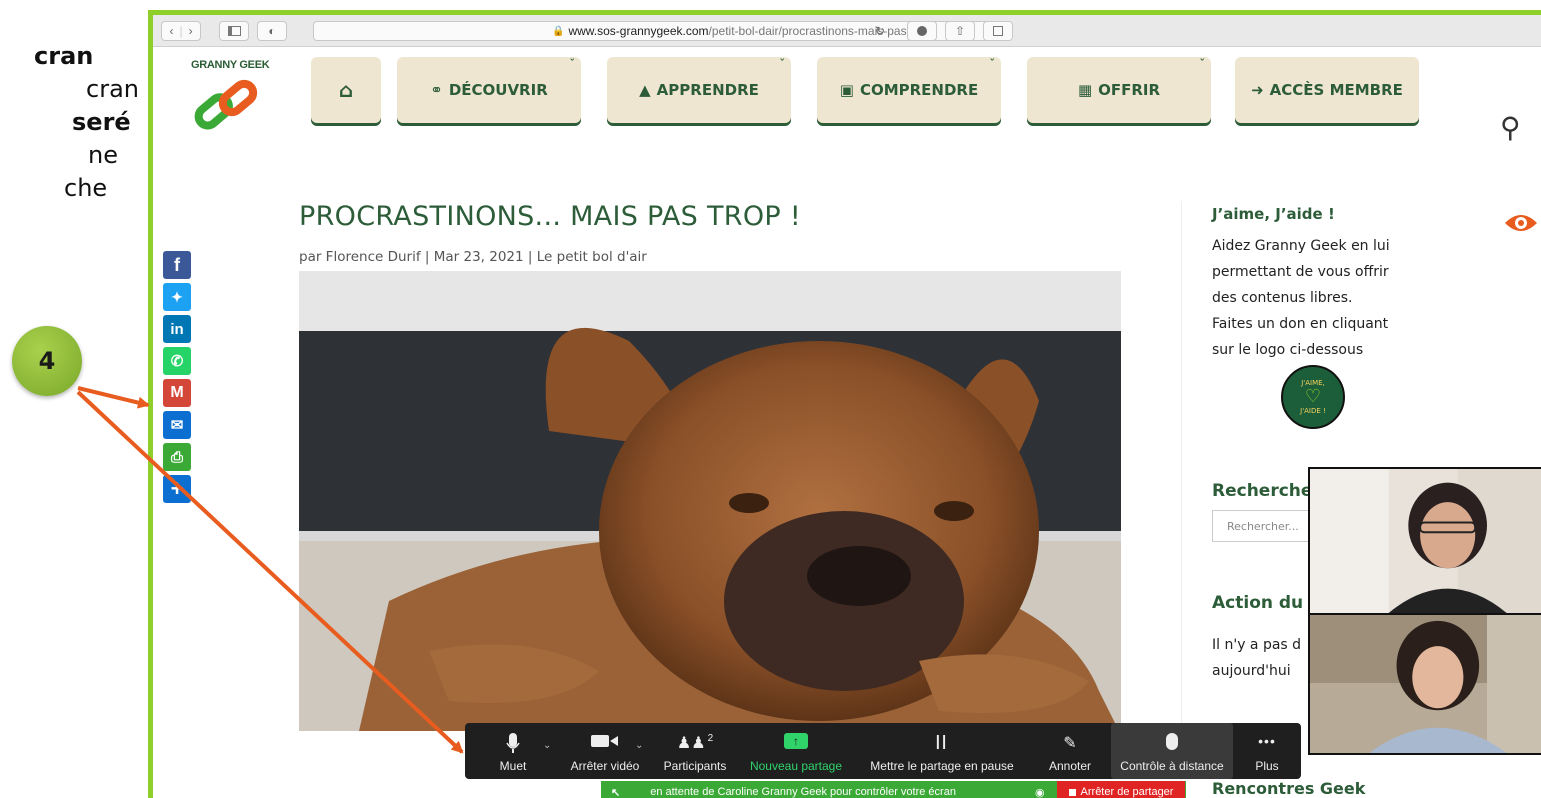 Image resolution: width=1541 pixels, height=798 pixels. I want to click on email-share-button: ✉, so click(177, 425).